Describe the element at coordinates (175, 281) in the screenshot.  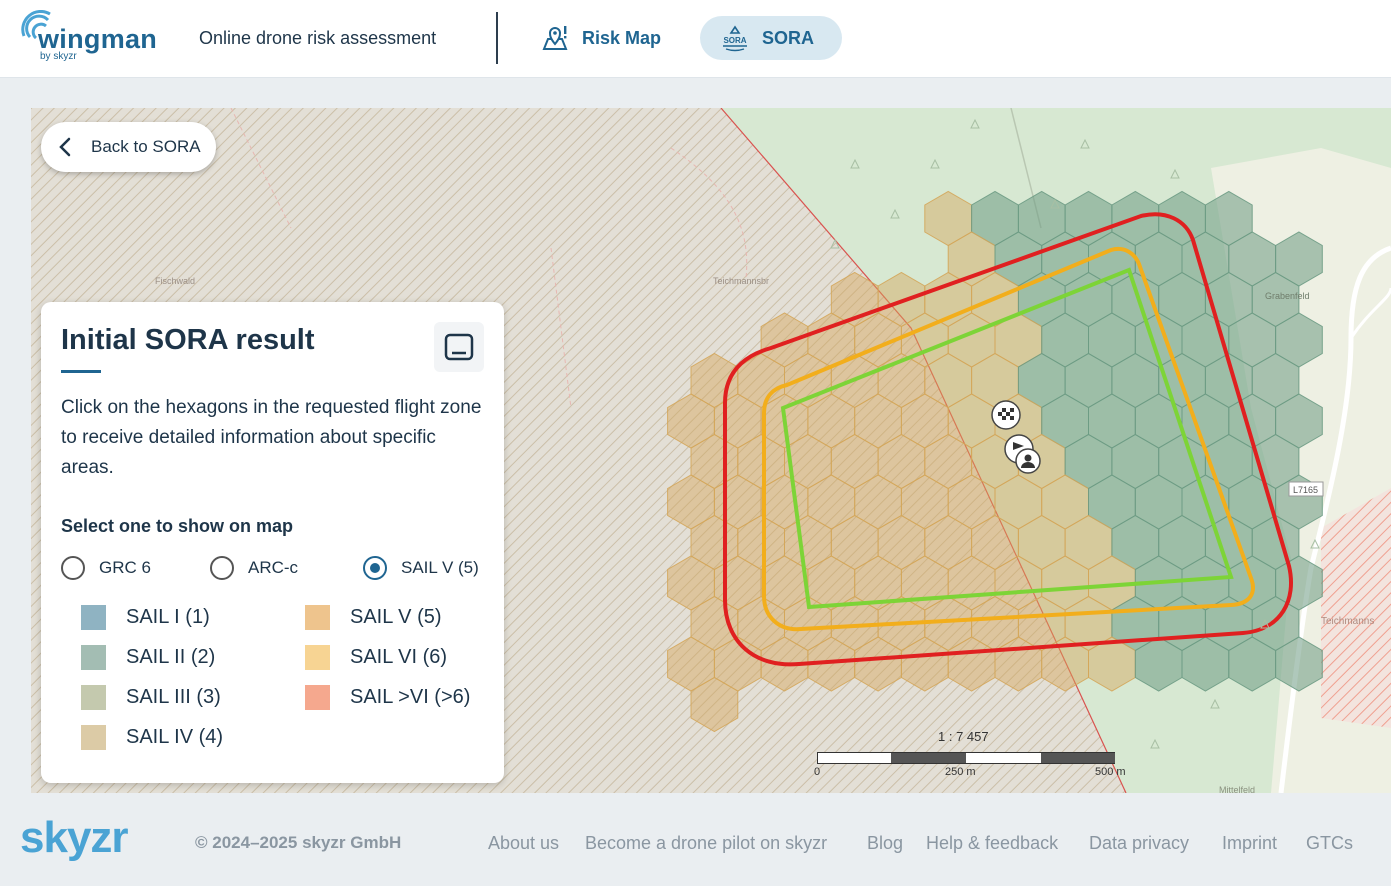
I see `place-label: Fischwald` at that location.